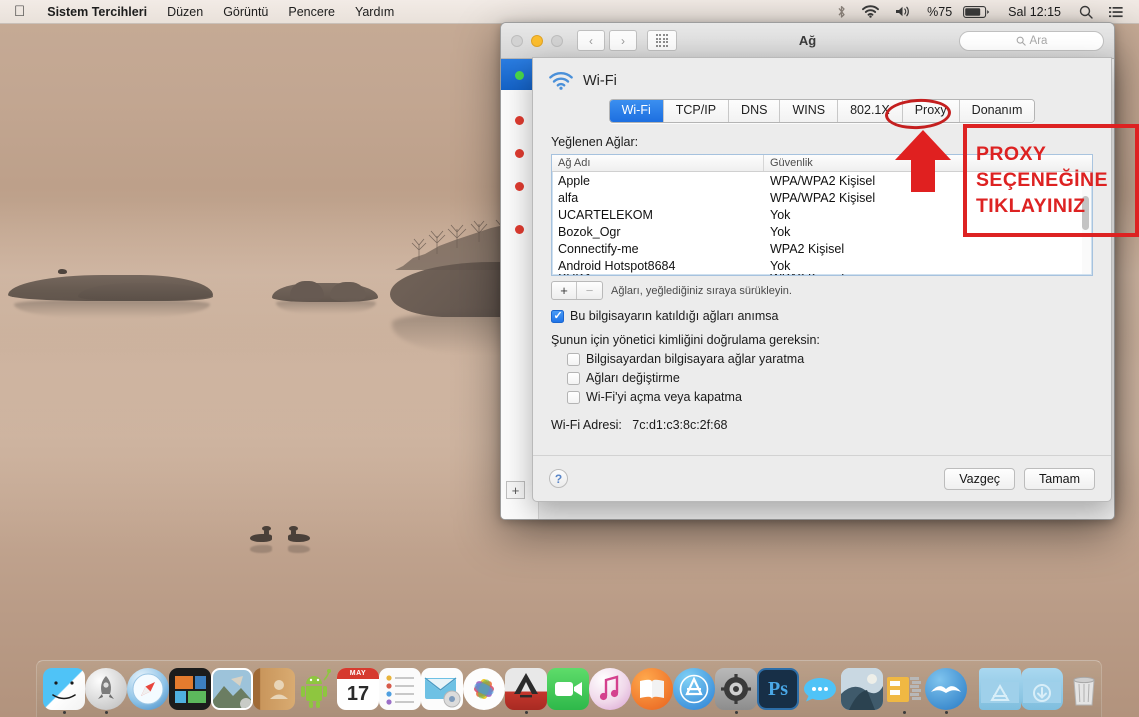  Describe the element at coordinates (279, 689) in the screenshot. I see `contacts-book-icon` at that location.